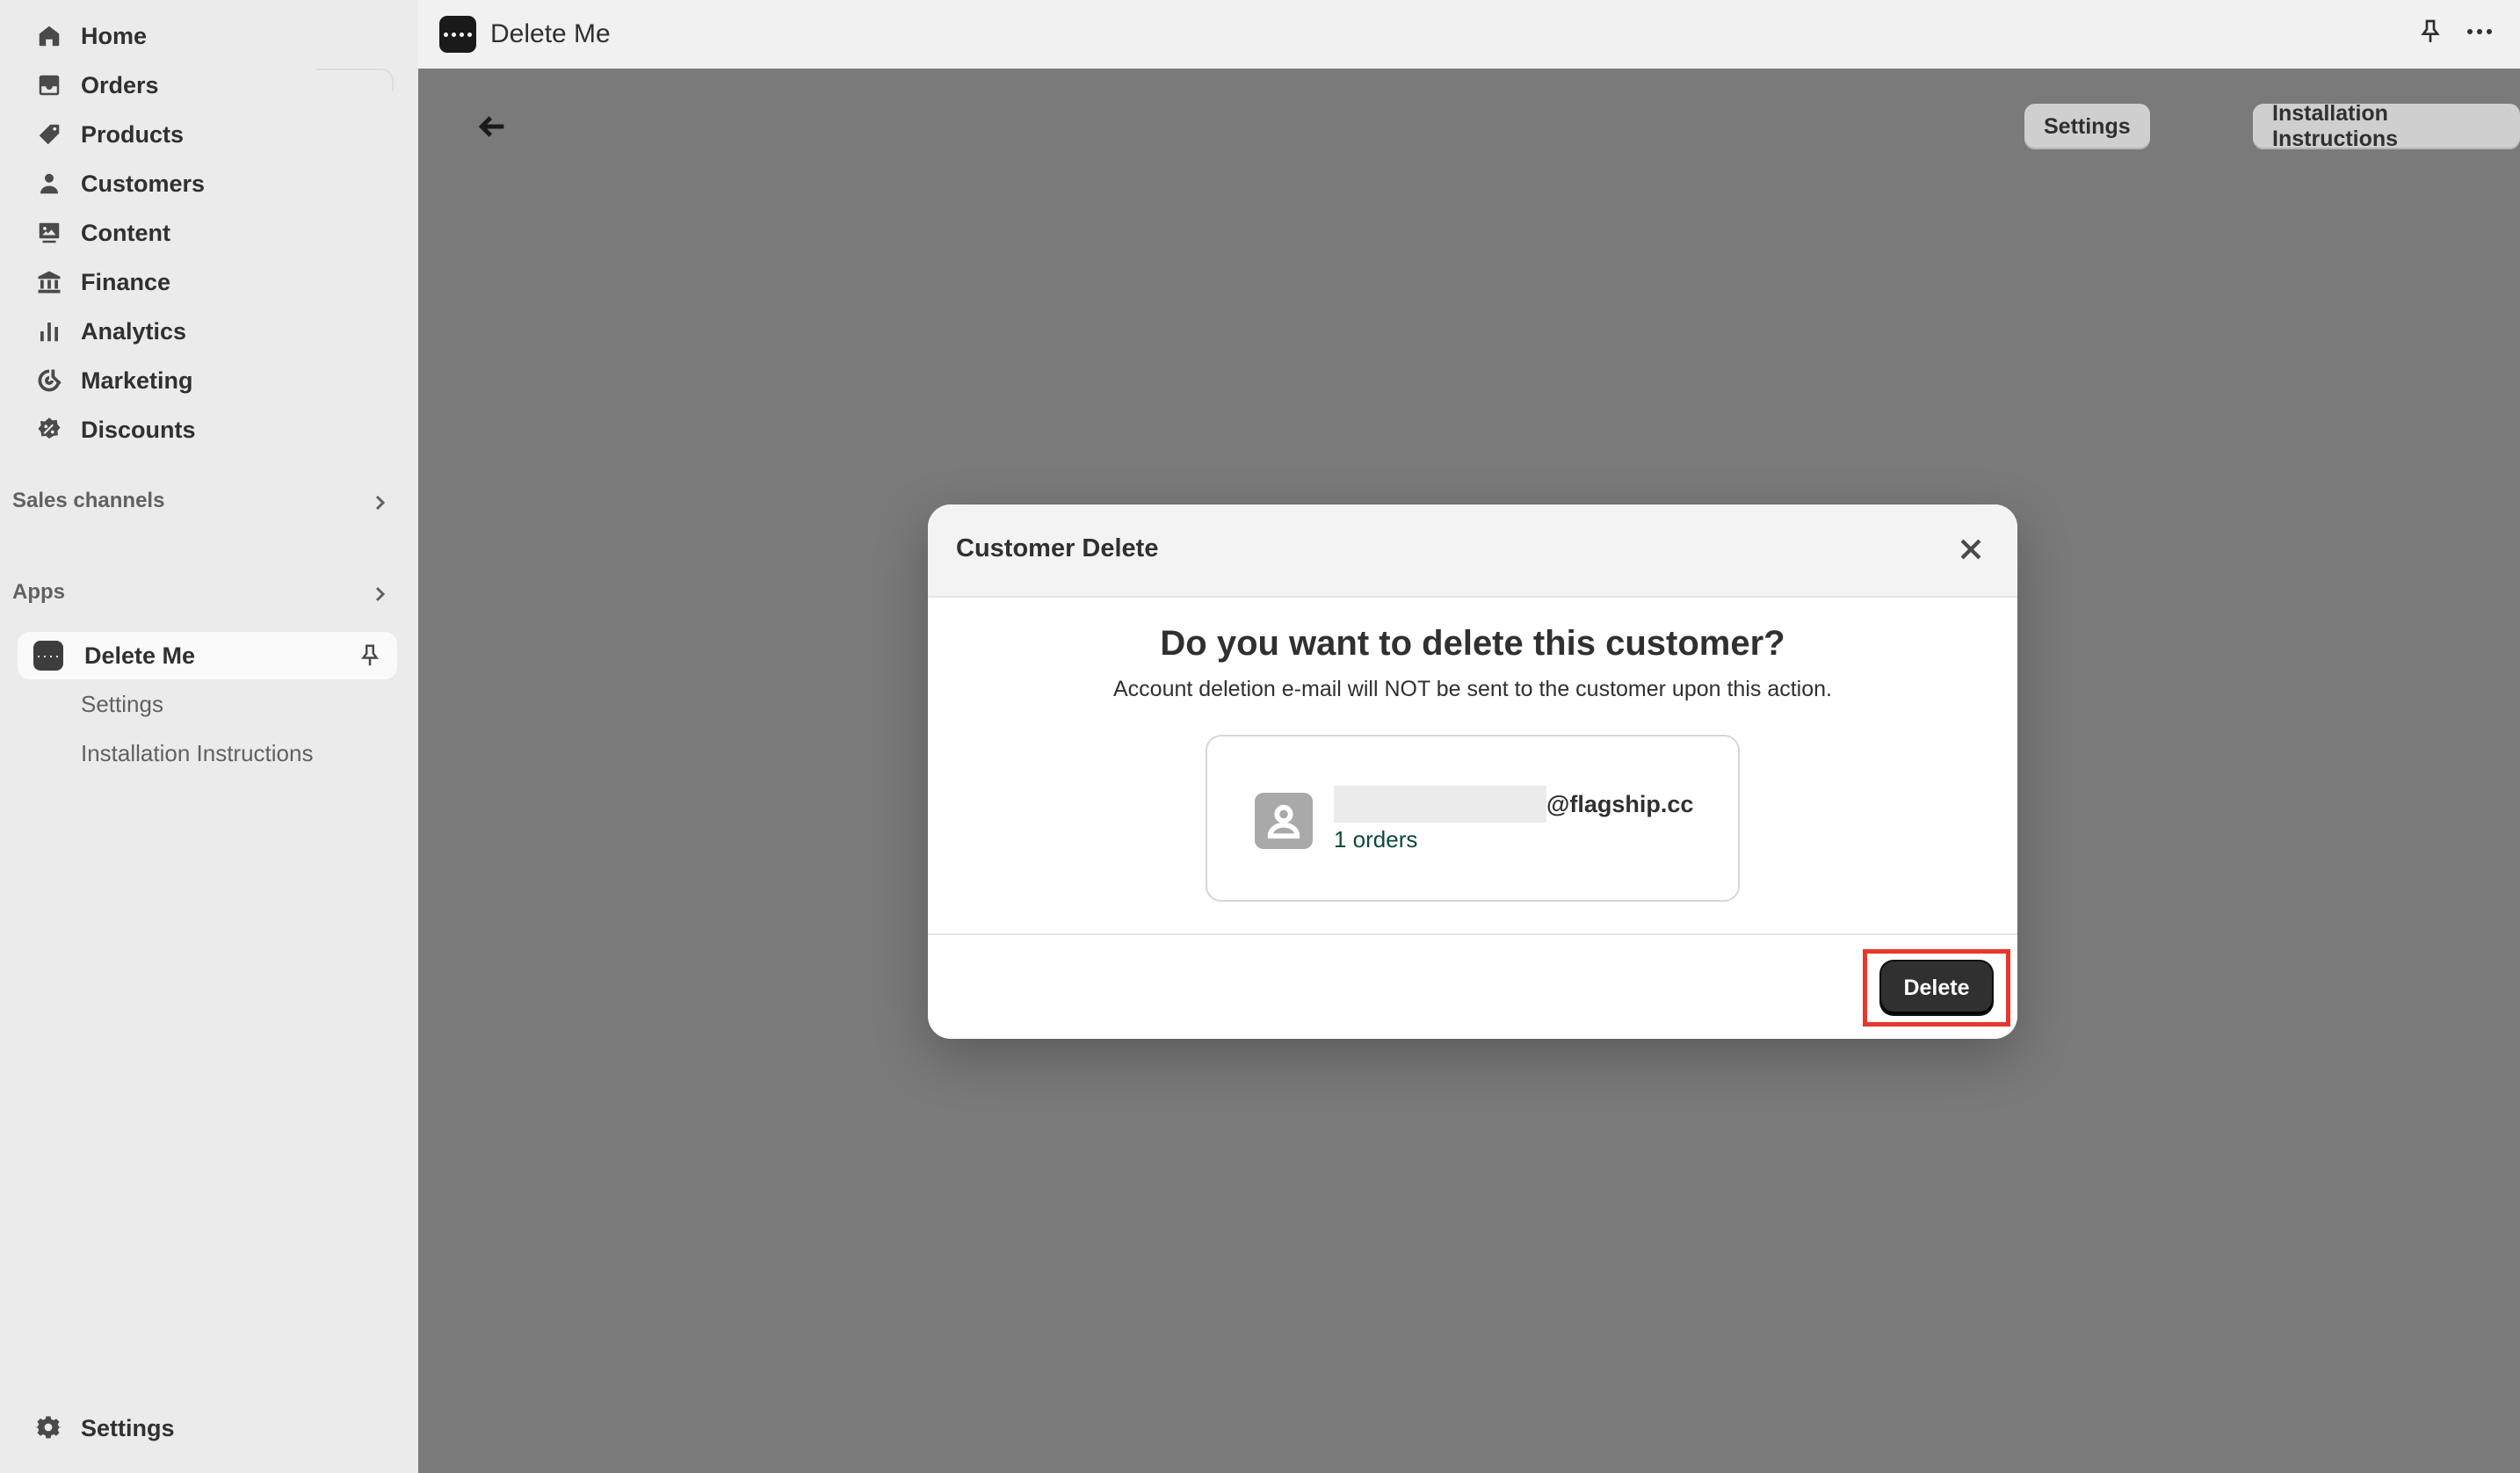 The height and width of the screenshot is (1473, 2520). What do you see at coordinates (207, 655) in the screenshot?
I see `sidebar-item-delete-me: ···· Delete Me` at bounding box center [207, 655].